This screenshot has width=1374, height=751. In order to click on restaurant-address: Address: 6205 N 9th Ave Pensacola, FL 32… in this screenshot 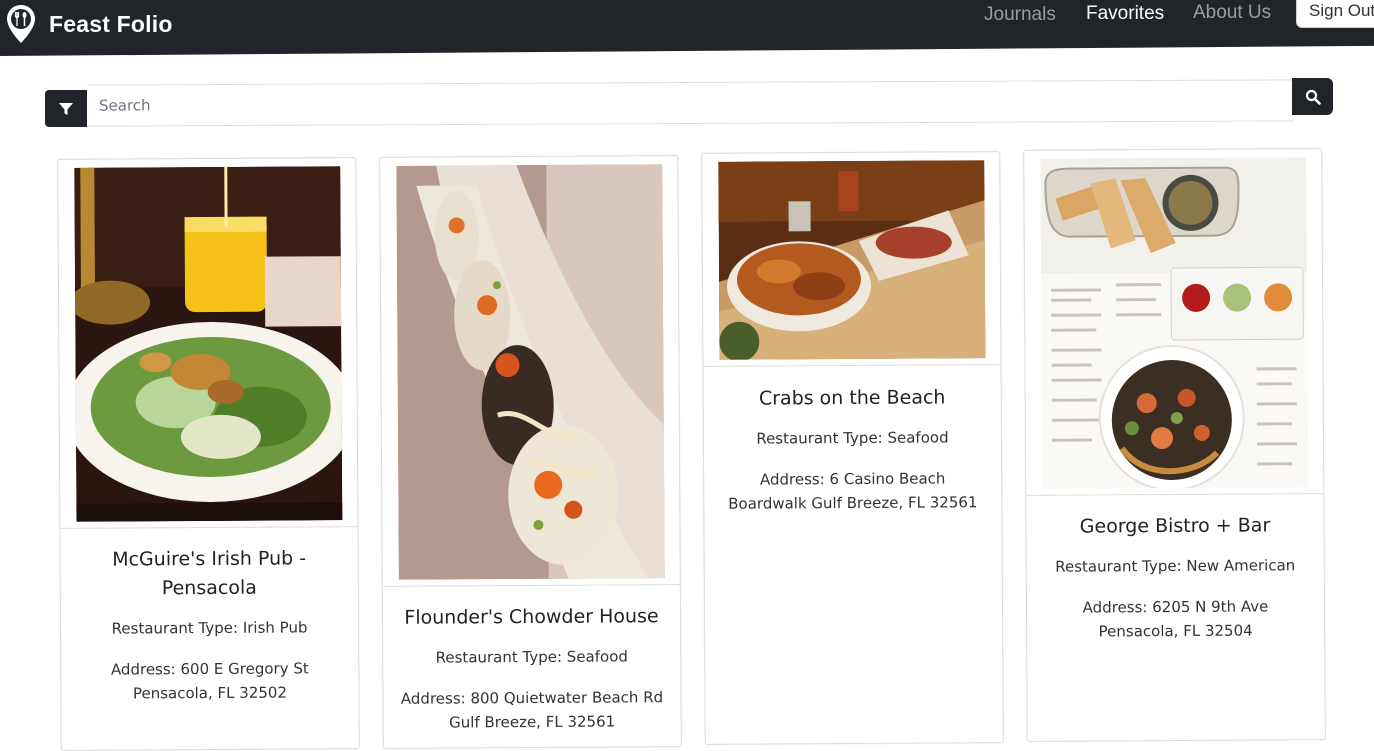, I will do `click(1175, 619)`.